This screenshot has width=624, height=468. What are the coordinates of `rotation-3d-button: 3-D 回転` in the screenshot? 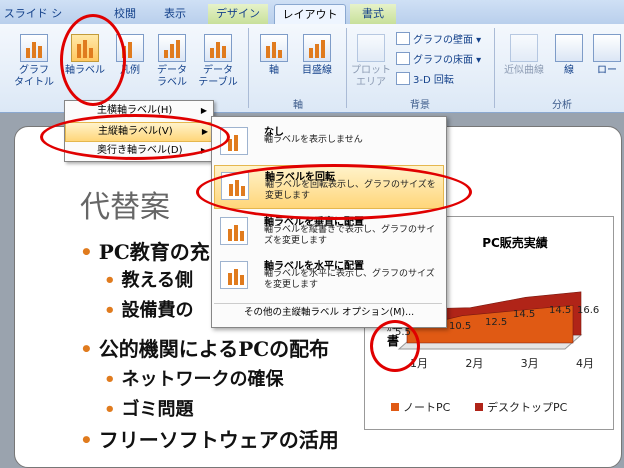 It's located at (425, 80).